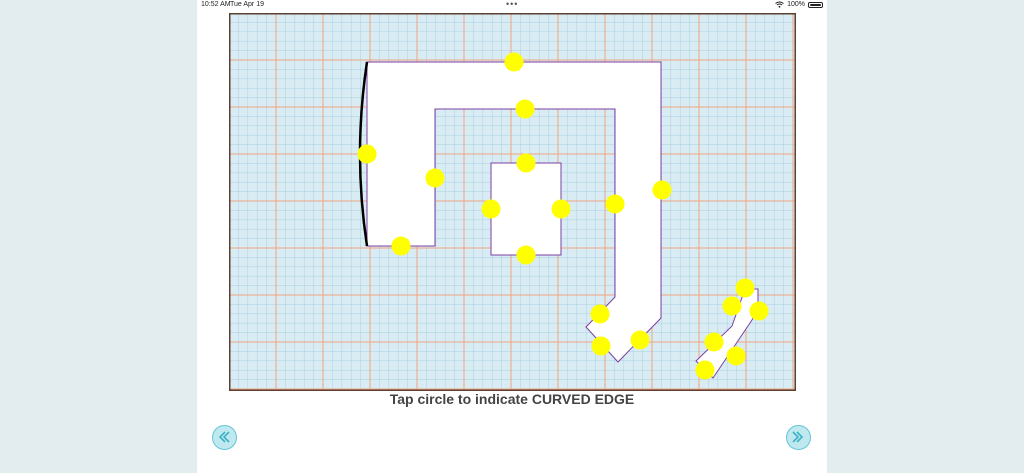 This screenshot has height=473, width=1024. What do you see at coordinates (736, 356) in the screenshot?
I see `edge-circle-small-right-lower` at bounding box center [736, 356].